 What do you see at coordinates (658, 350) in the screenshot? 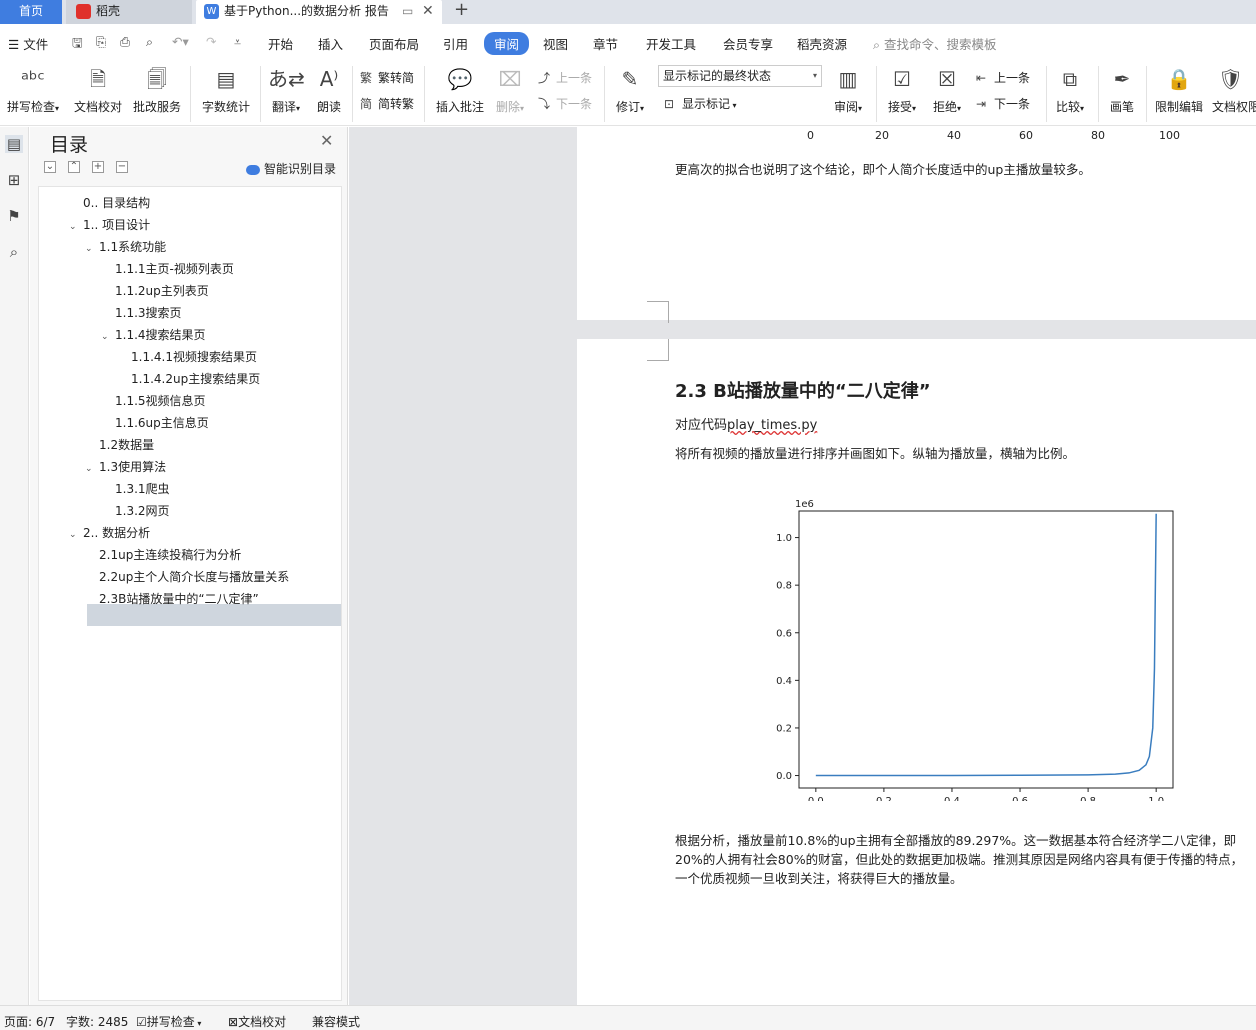
I see `page-crop-mark` at bounding box center [658, 350].